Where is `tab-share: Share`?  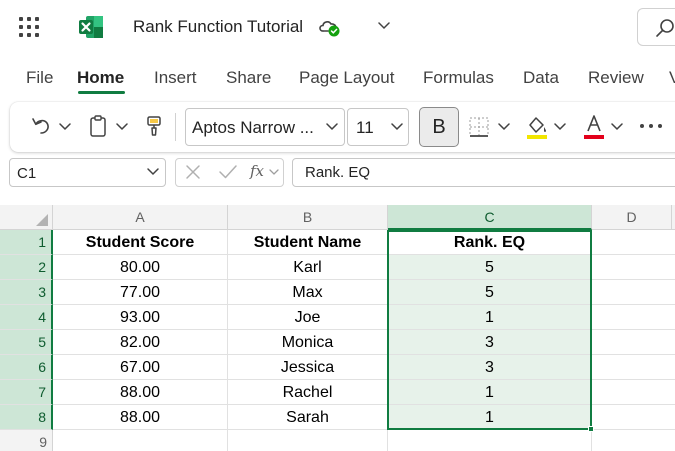 tab-share: Share is located at coordinates (248, 78).